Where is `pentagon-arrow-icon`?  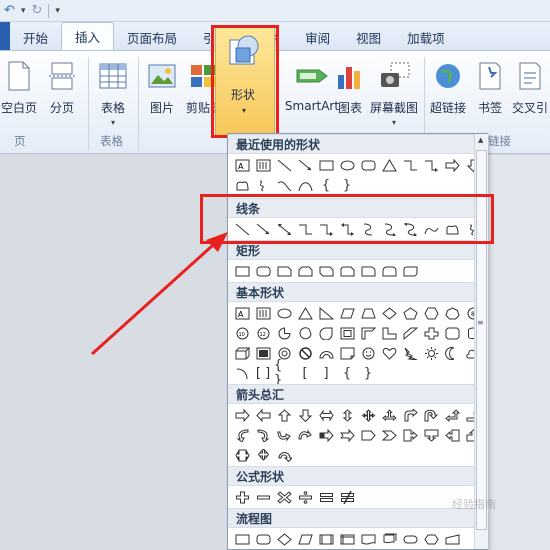
pentagon-arrow-icon is located at coordinates (368, 435).